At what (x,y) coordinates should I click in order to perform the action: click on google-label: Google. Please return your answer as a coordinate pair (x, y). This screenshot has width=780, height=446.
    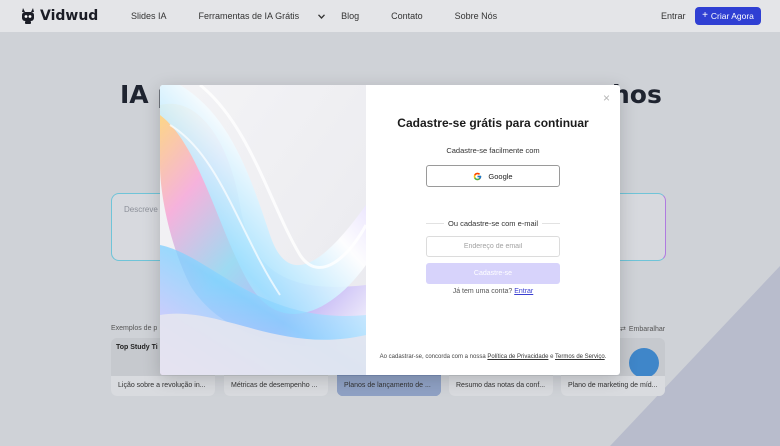
    Looking at the image, I should click on (500, 176).